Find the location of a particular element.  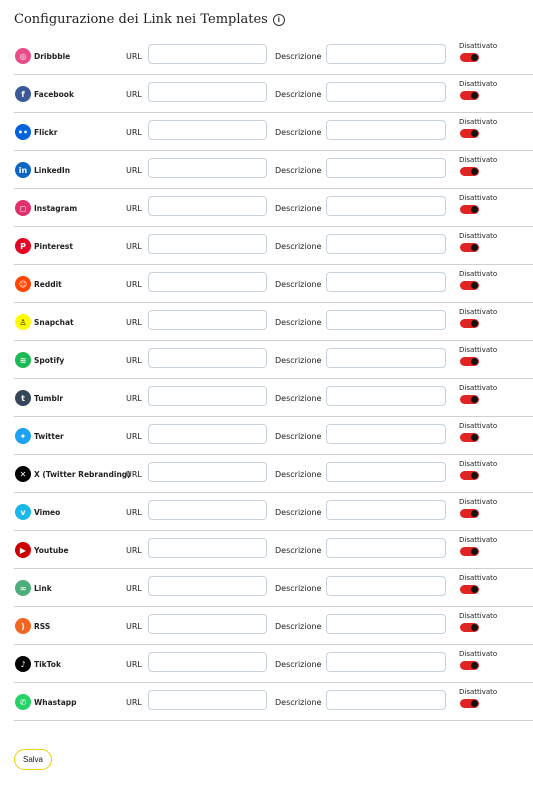

save-button: Salva is located at coordinates (33, 759).